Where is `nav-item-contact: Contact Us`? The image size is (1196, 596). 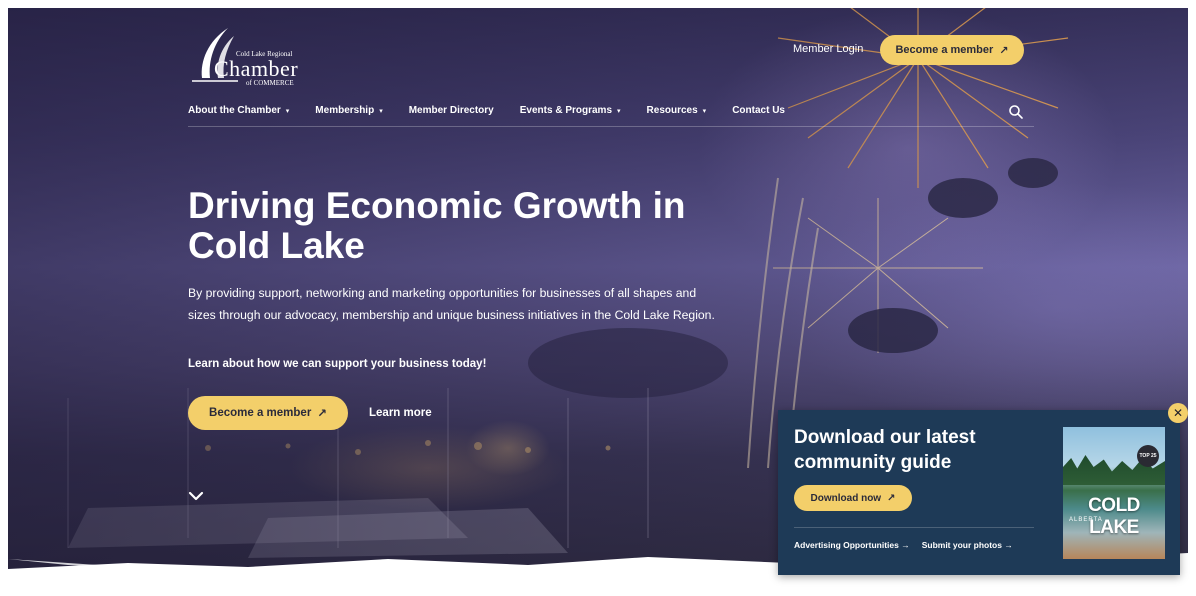
nav-item-contact: Contact Us is located at coordinates (758, 110).